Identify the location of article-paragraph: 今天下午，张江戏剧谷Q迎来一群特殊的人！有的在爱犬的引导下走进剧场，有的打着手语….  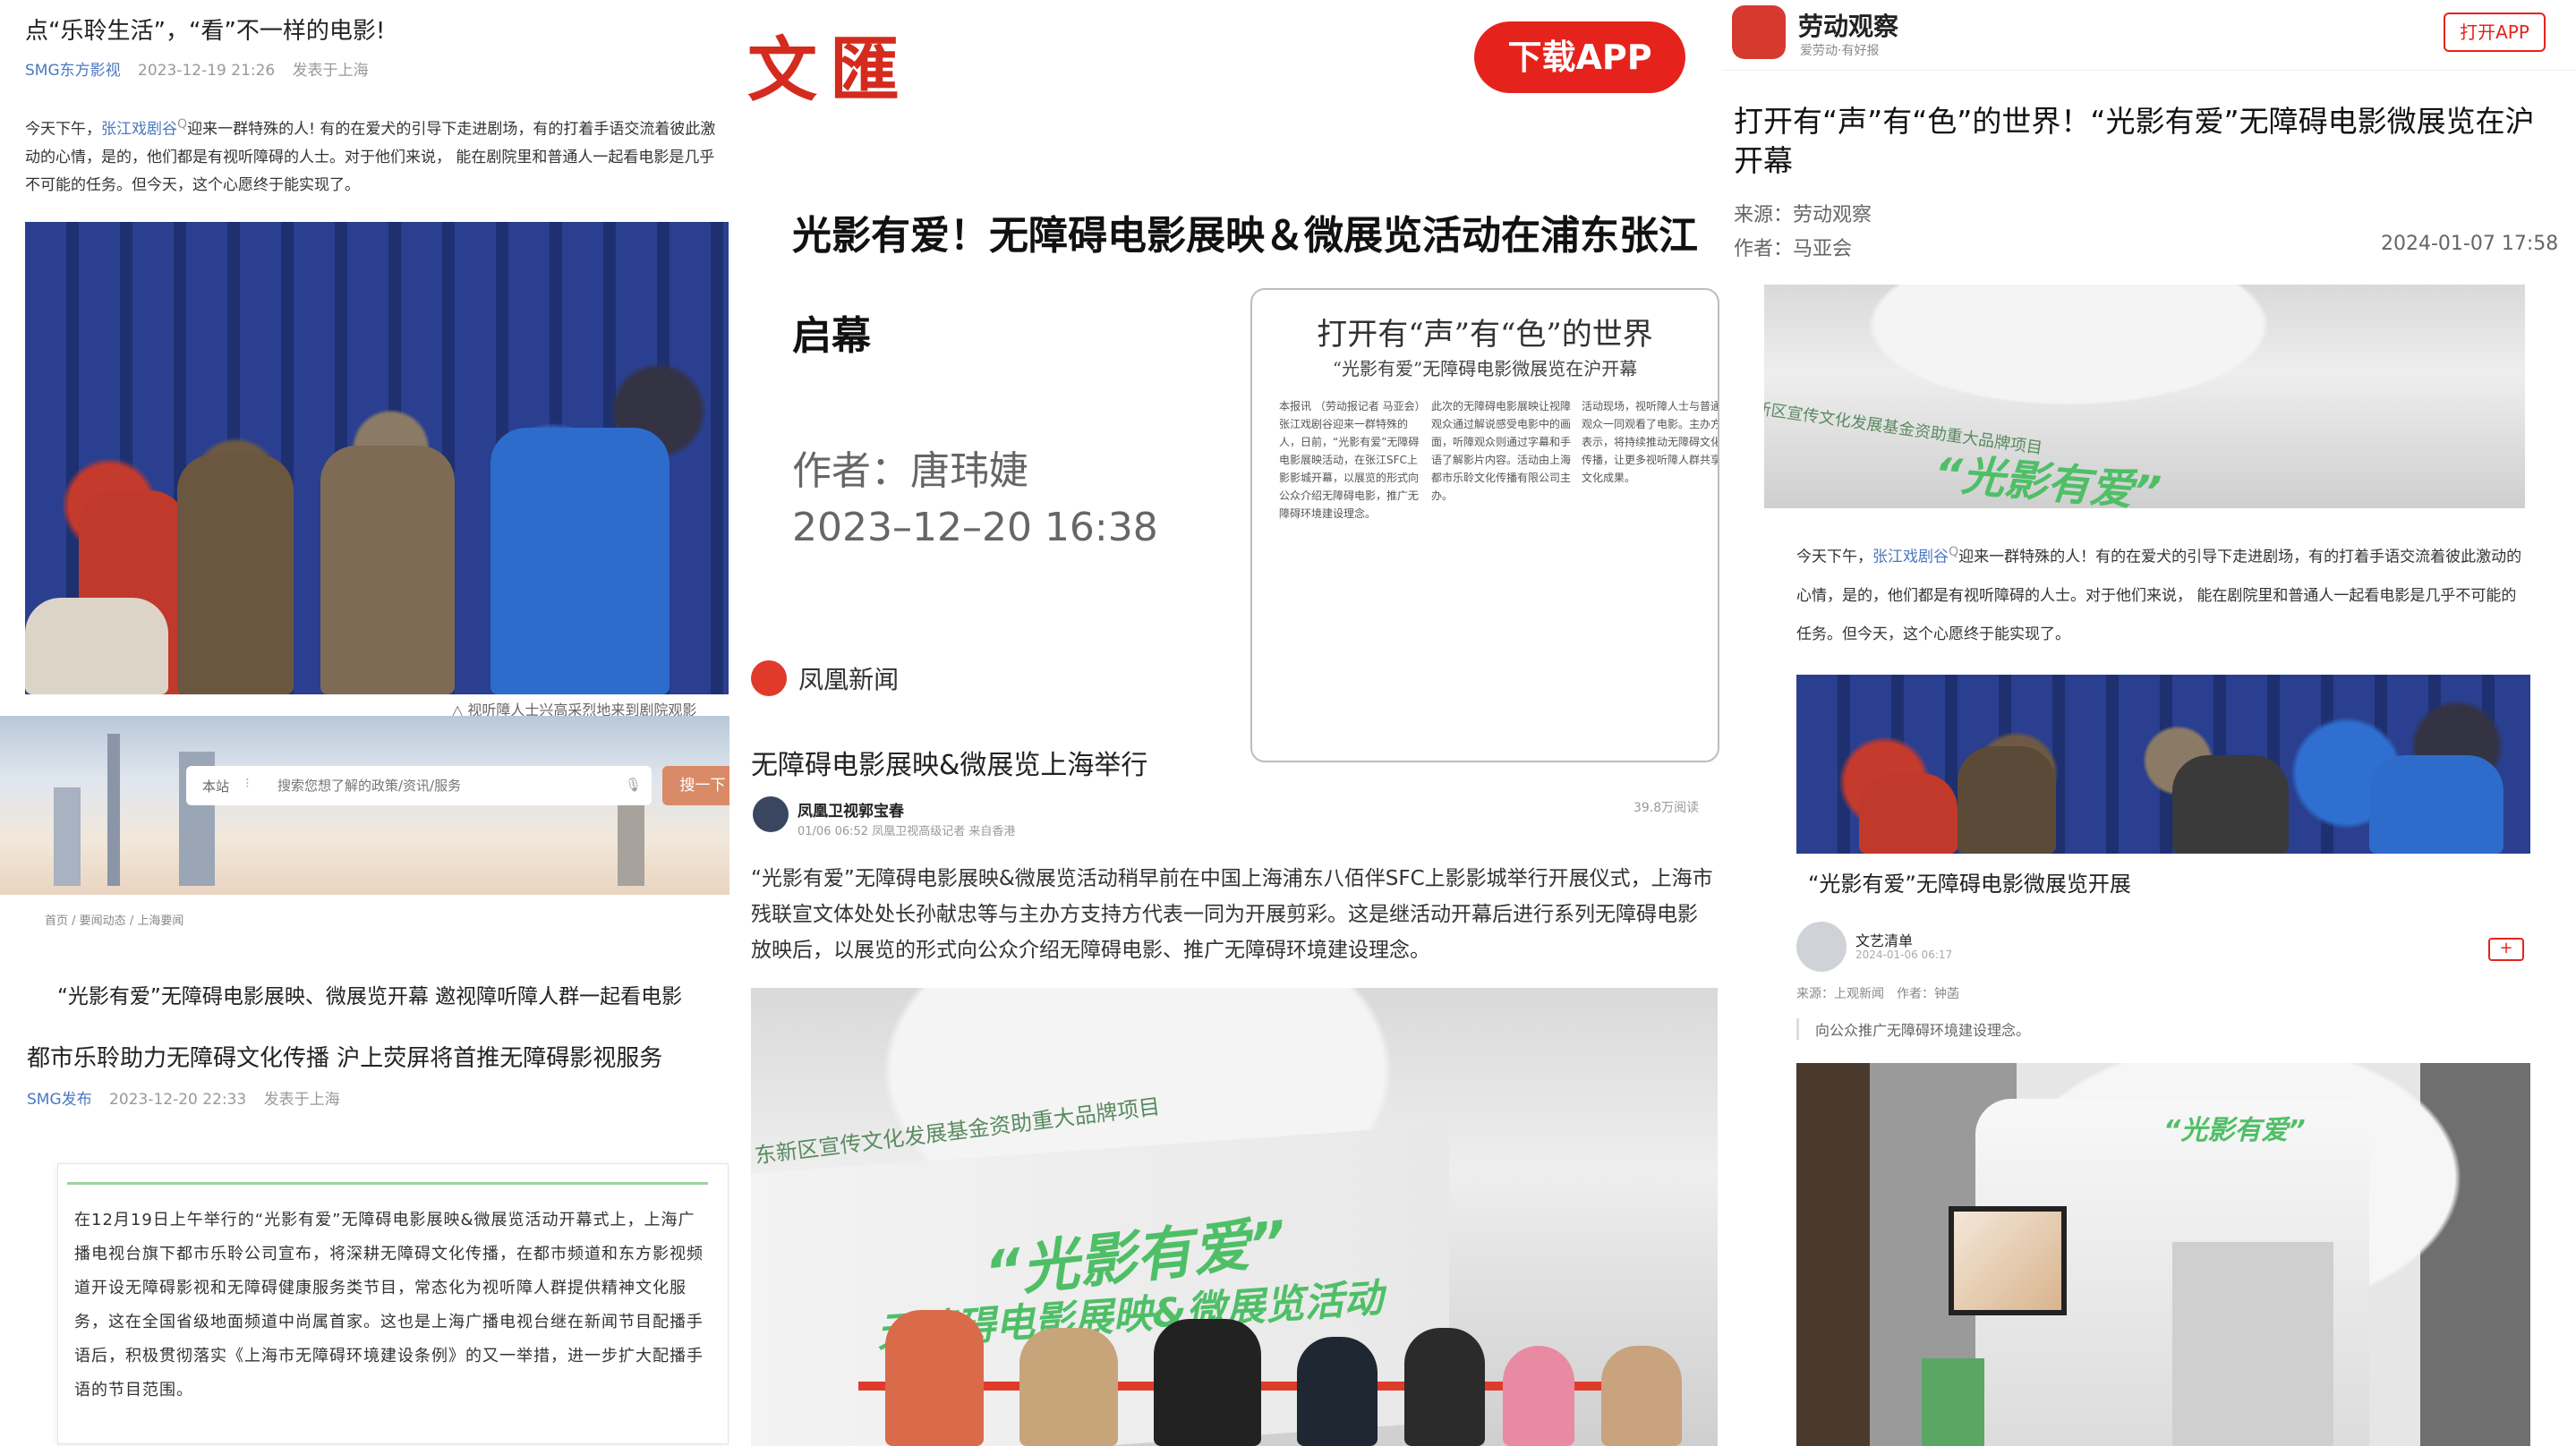
(2159, 594).